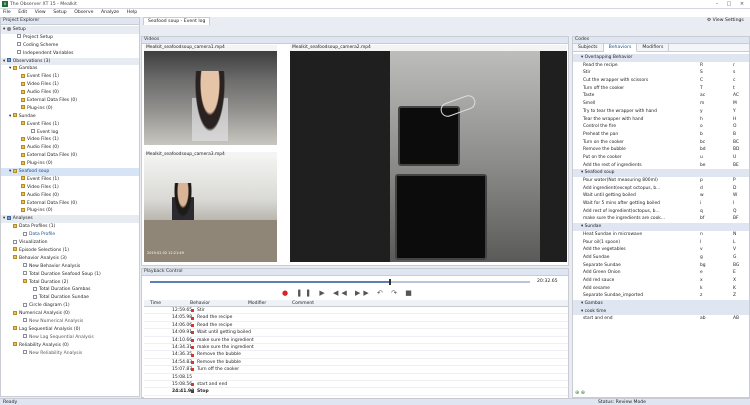 Image resolution: width=750 pixels, height=405 pixels. I want to click on table-row: 14:06.06 Read the recipe, so click(356, 326).